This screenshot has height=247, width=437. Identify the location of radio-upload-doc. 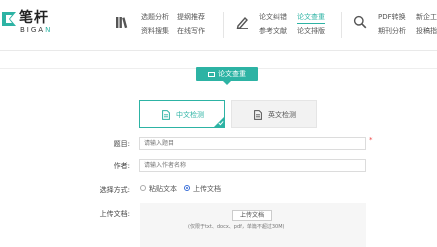
(187, 188).